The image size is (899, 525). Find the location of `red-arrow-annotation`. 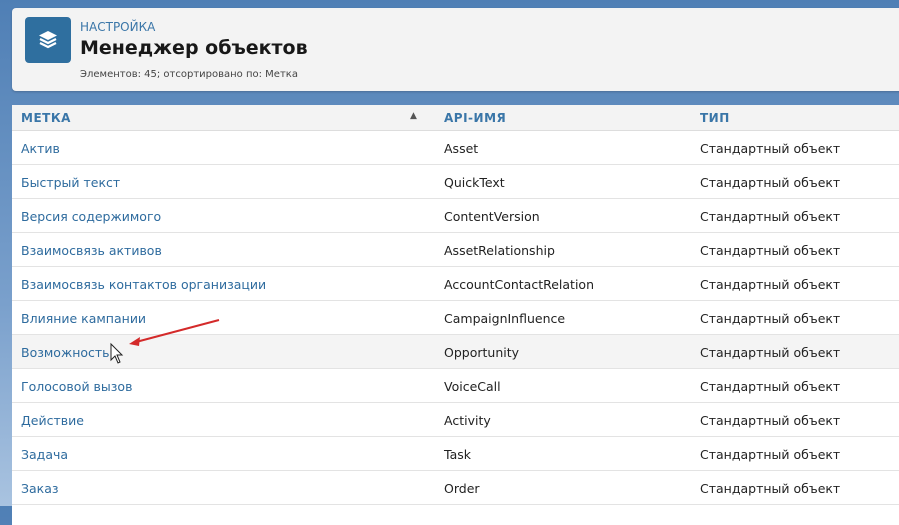

red-arrow-annotation is located at coordinates (174, 332).